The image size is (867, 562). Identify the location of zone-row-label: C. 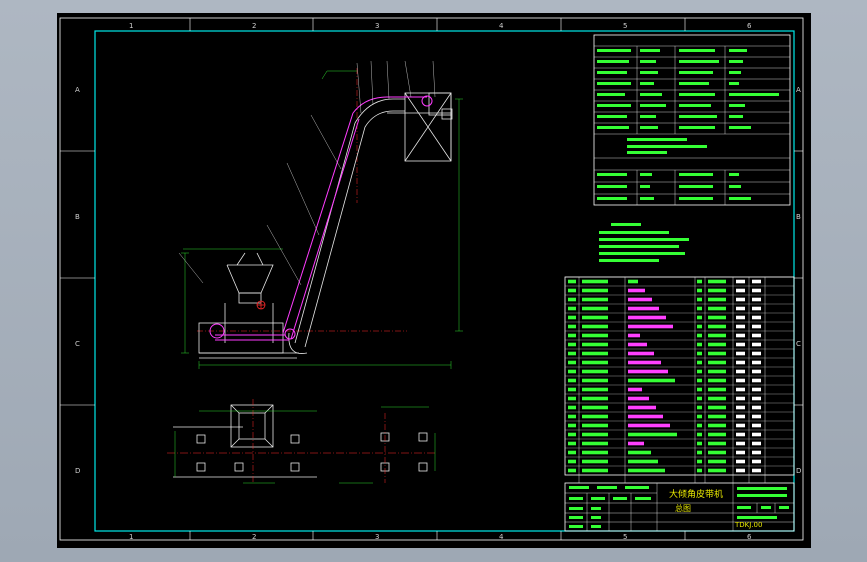
(798, 344).